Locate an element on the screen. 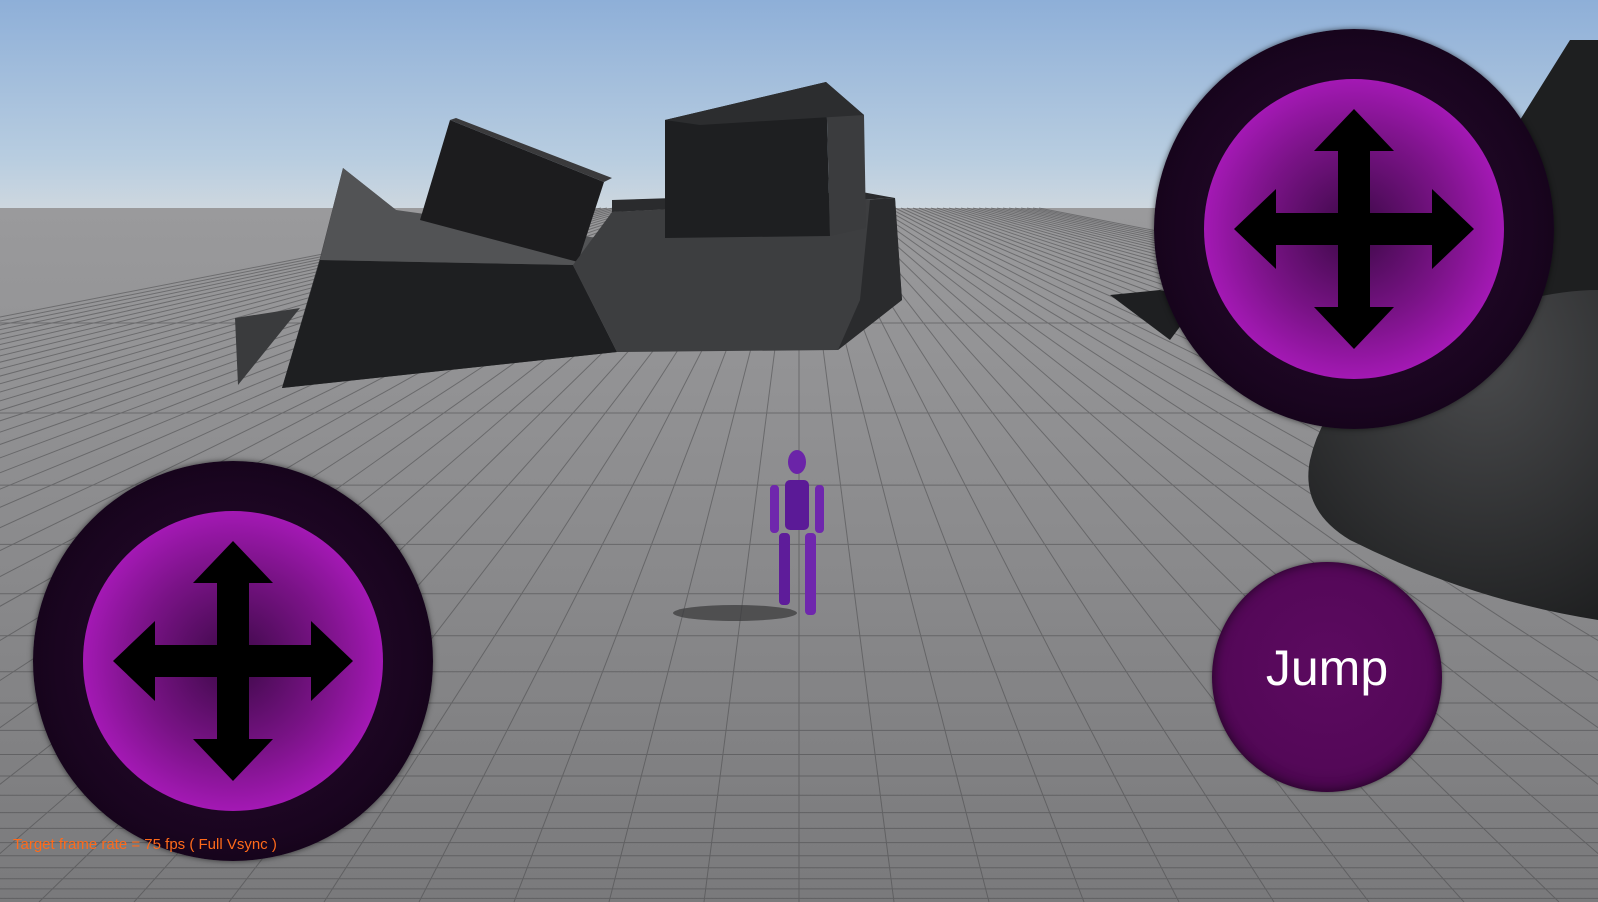  right-joystick is located at coordinates (1354, 229).